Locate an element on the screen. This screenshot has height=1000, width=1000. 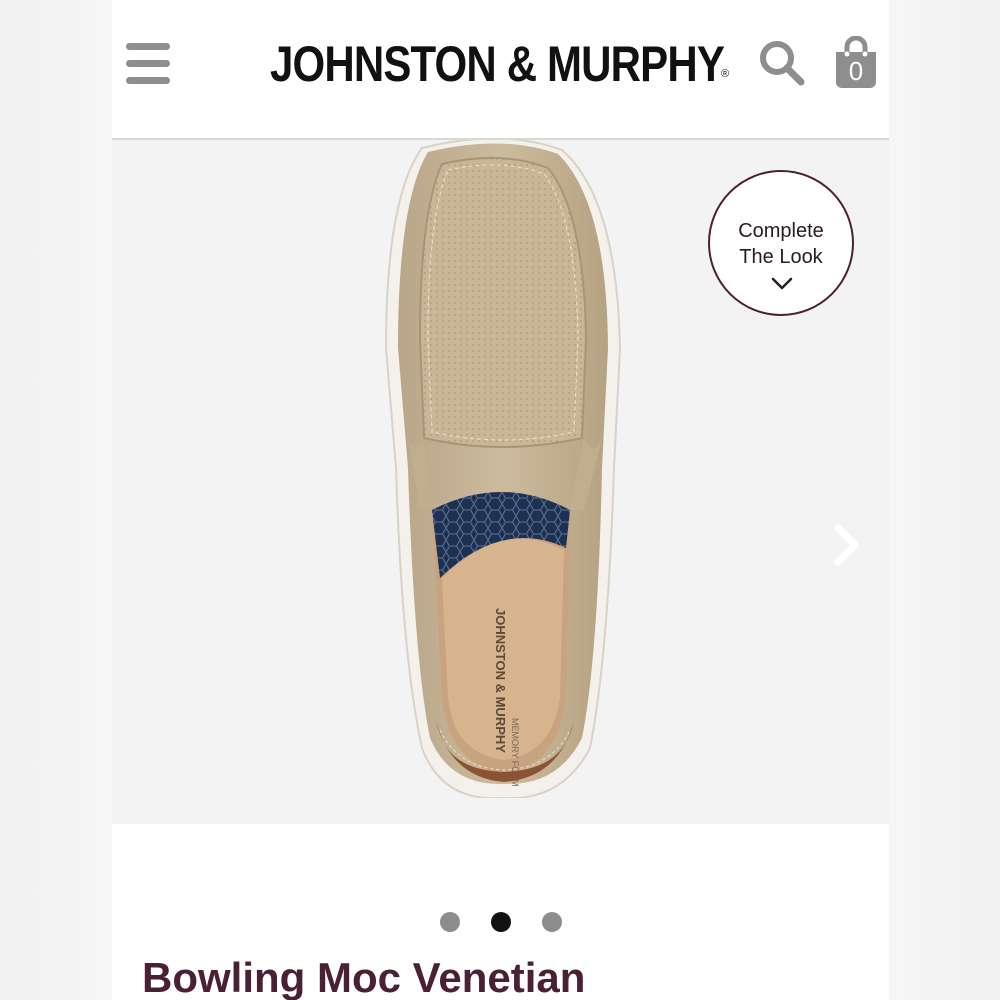
registered-mark: ® is located at coordinates (725, 74).